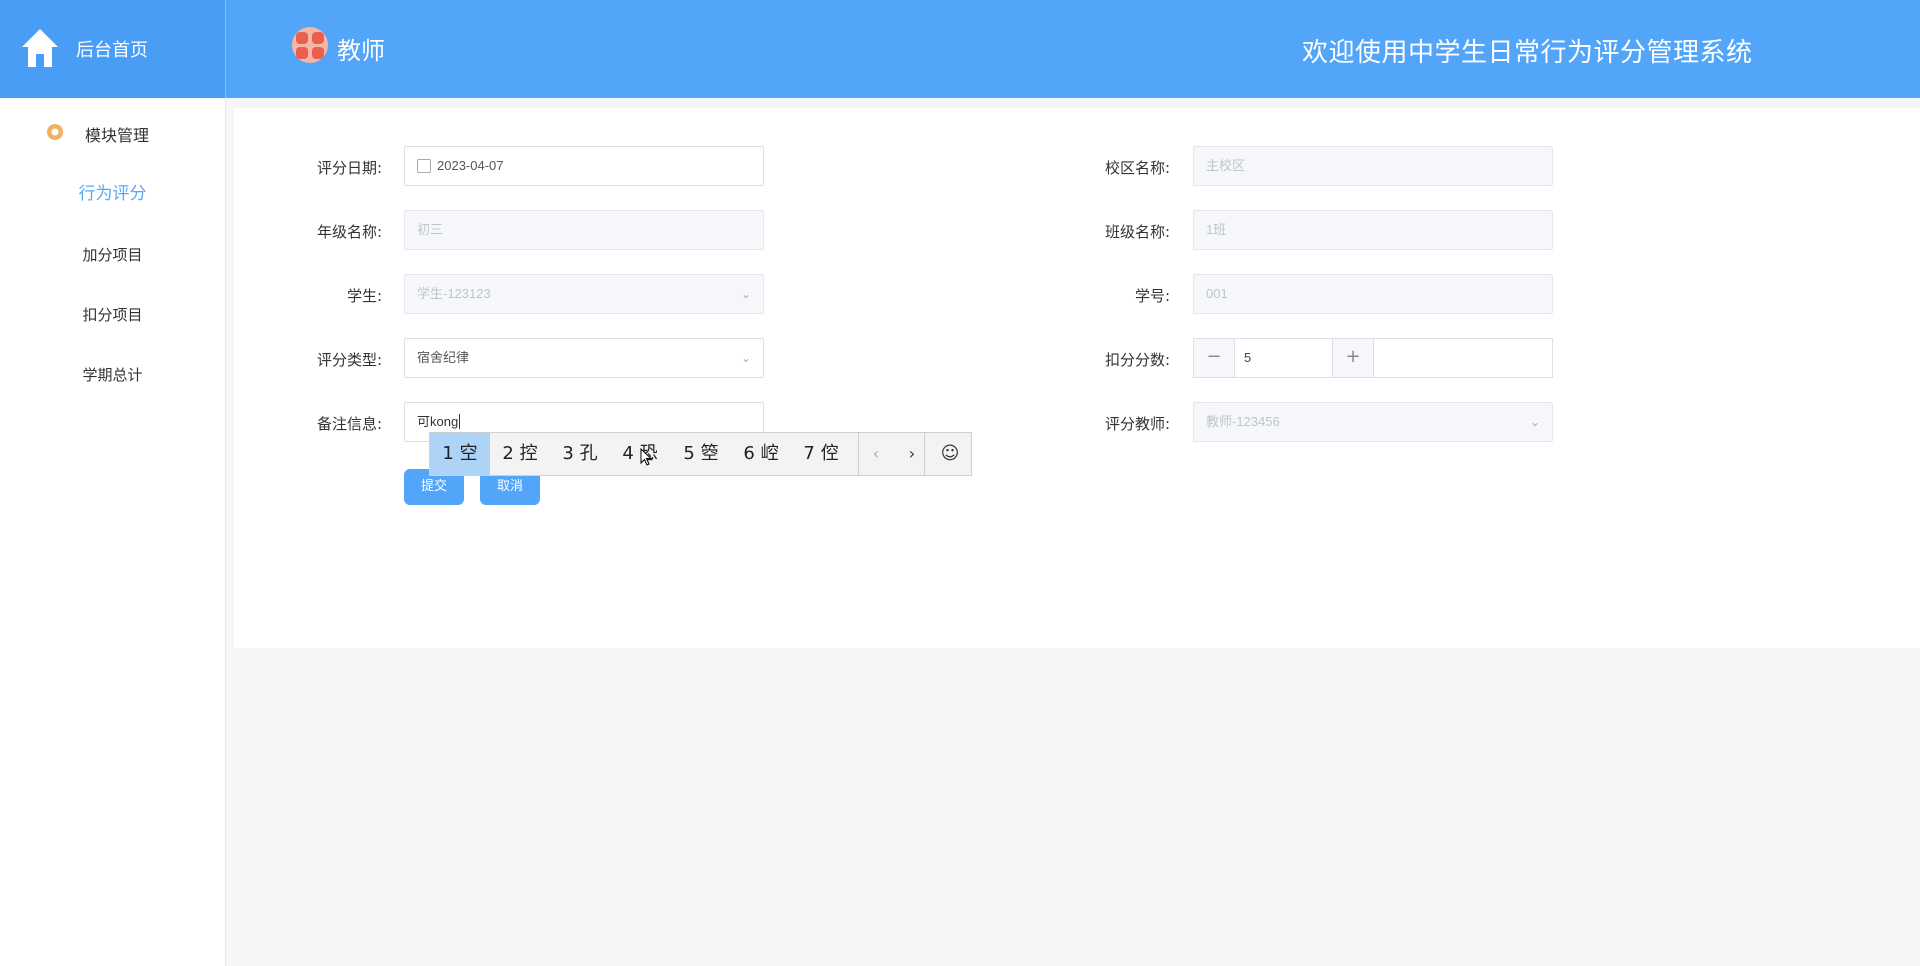  I want to click on ime-candidate: 5 箜, so click(701, 454).